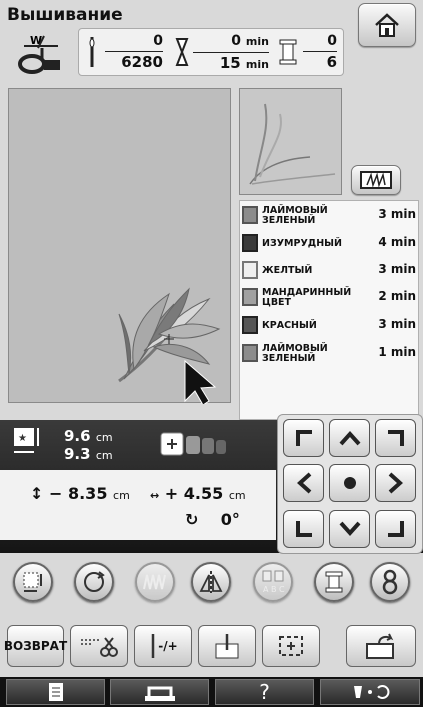 This screenshot has width=423, height=707. What do you see at coordinates (154, 582) in the screenshot?
I see `density-icon` at bounding box center [154, 582].